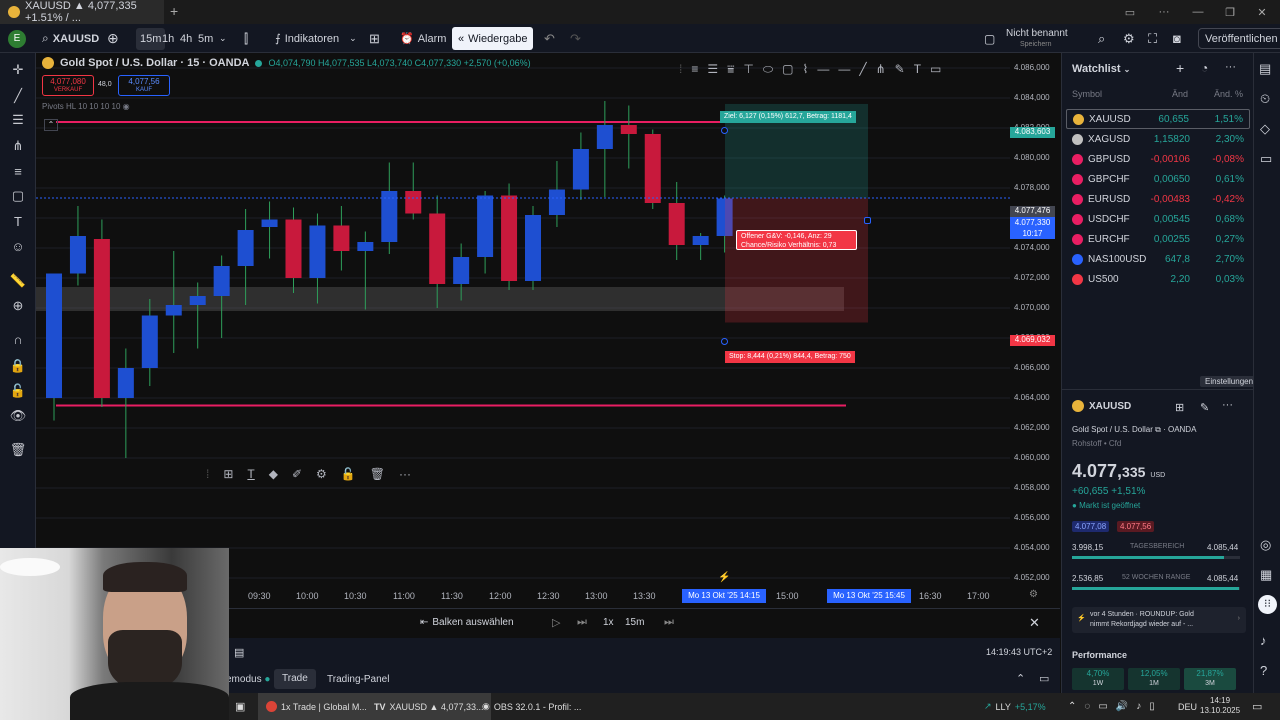 This screenshot has height=720, width=1280. What do you see at coordinates (358, 679) in the screenshot?
I see `tab-trading-panel: Trading-Panel` at bounding box center [358, 679].